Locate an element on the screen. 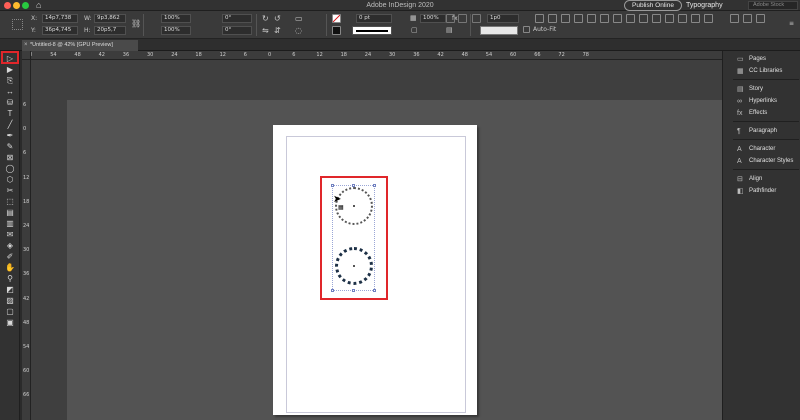 Image resolution: width=800 pixels, height=420 pixels. content-collector-tool: ⛁ is located at coordinates (10, 103).